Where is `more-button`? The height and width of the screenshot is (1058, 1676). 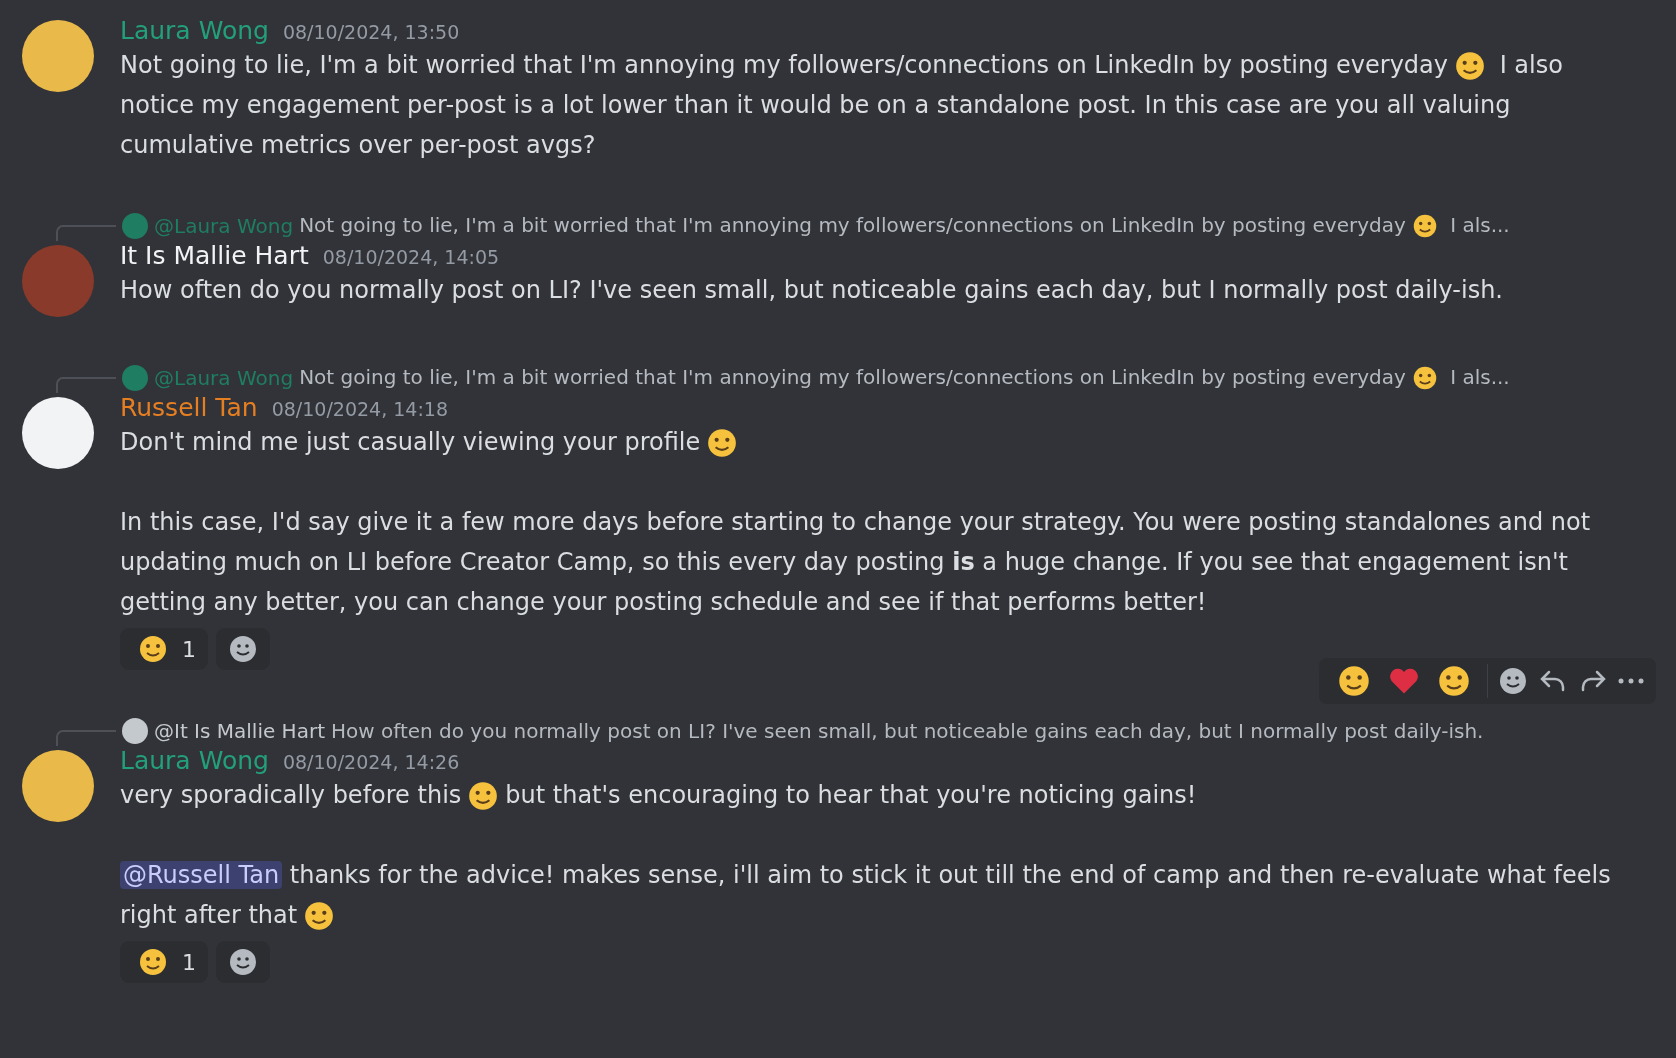 more-button is located at coordinates (1631, 681).